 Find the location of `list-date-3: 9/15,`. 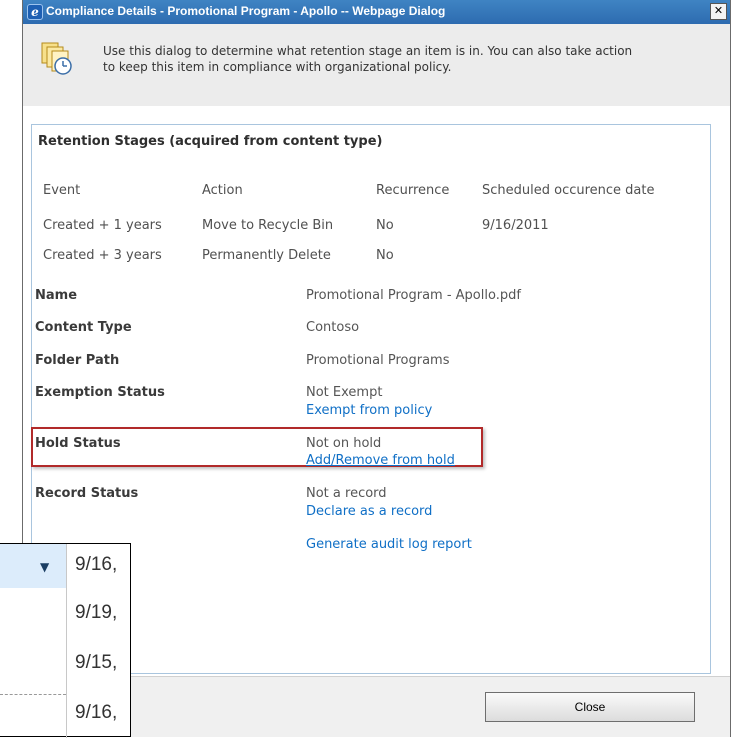

list-date-3: 9/15, is located at coordinates (96, 662).